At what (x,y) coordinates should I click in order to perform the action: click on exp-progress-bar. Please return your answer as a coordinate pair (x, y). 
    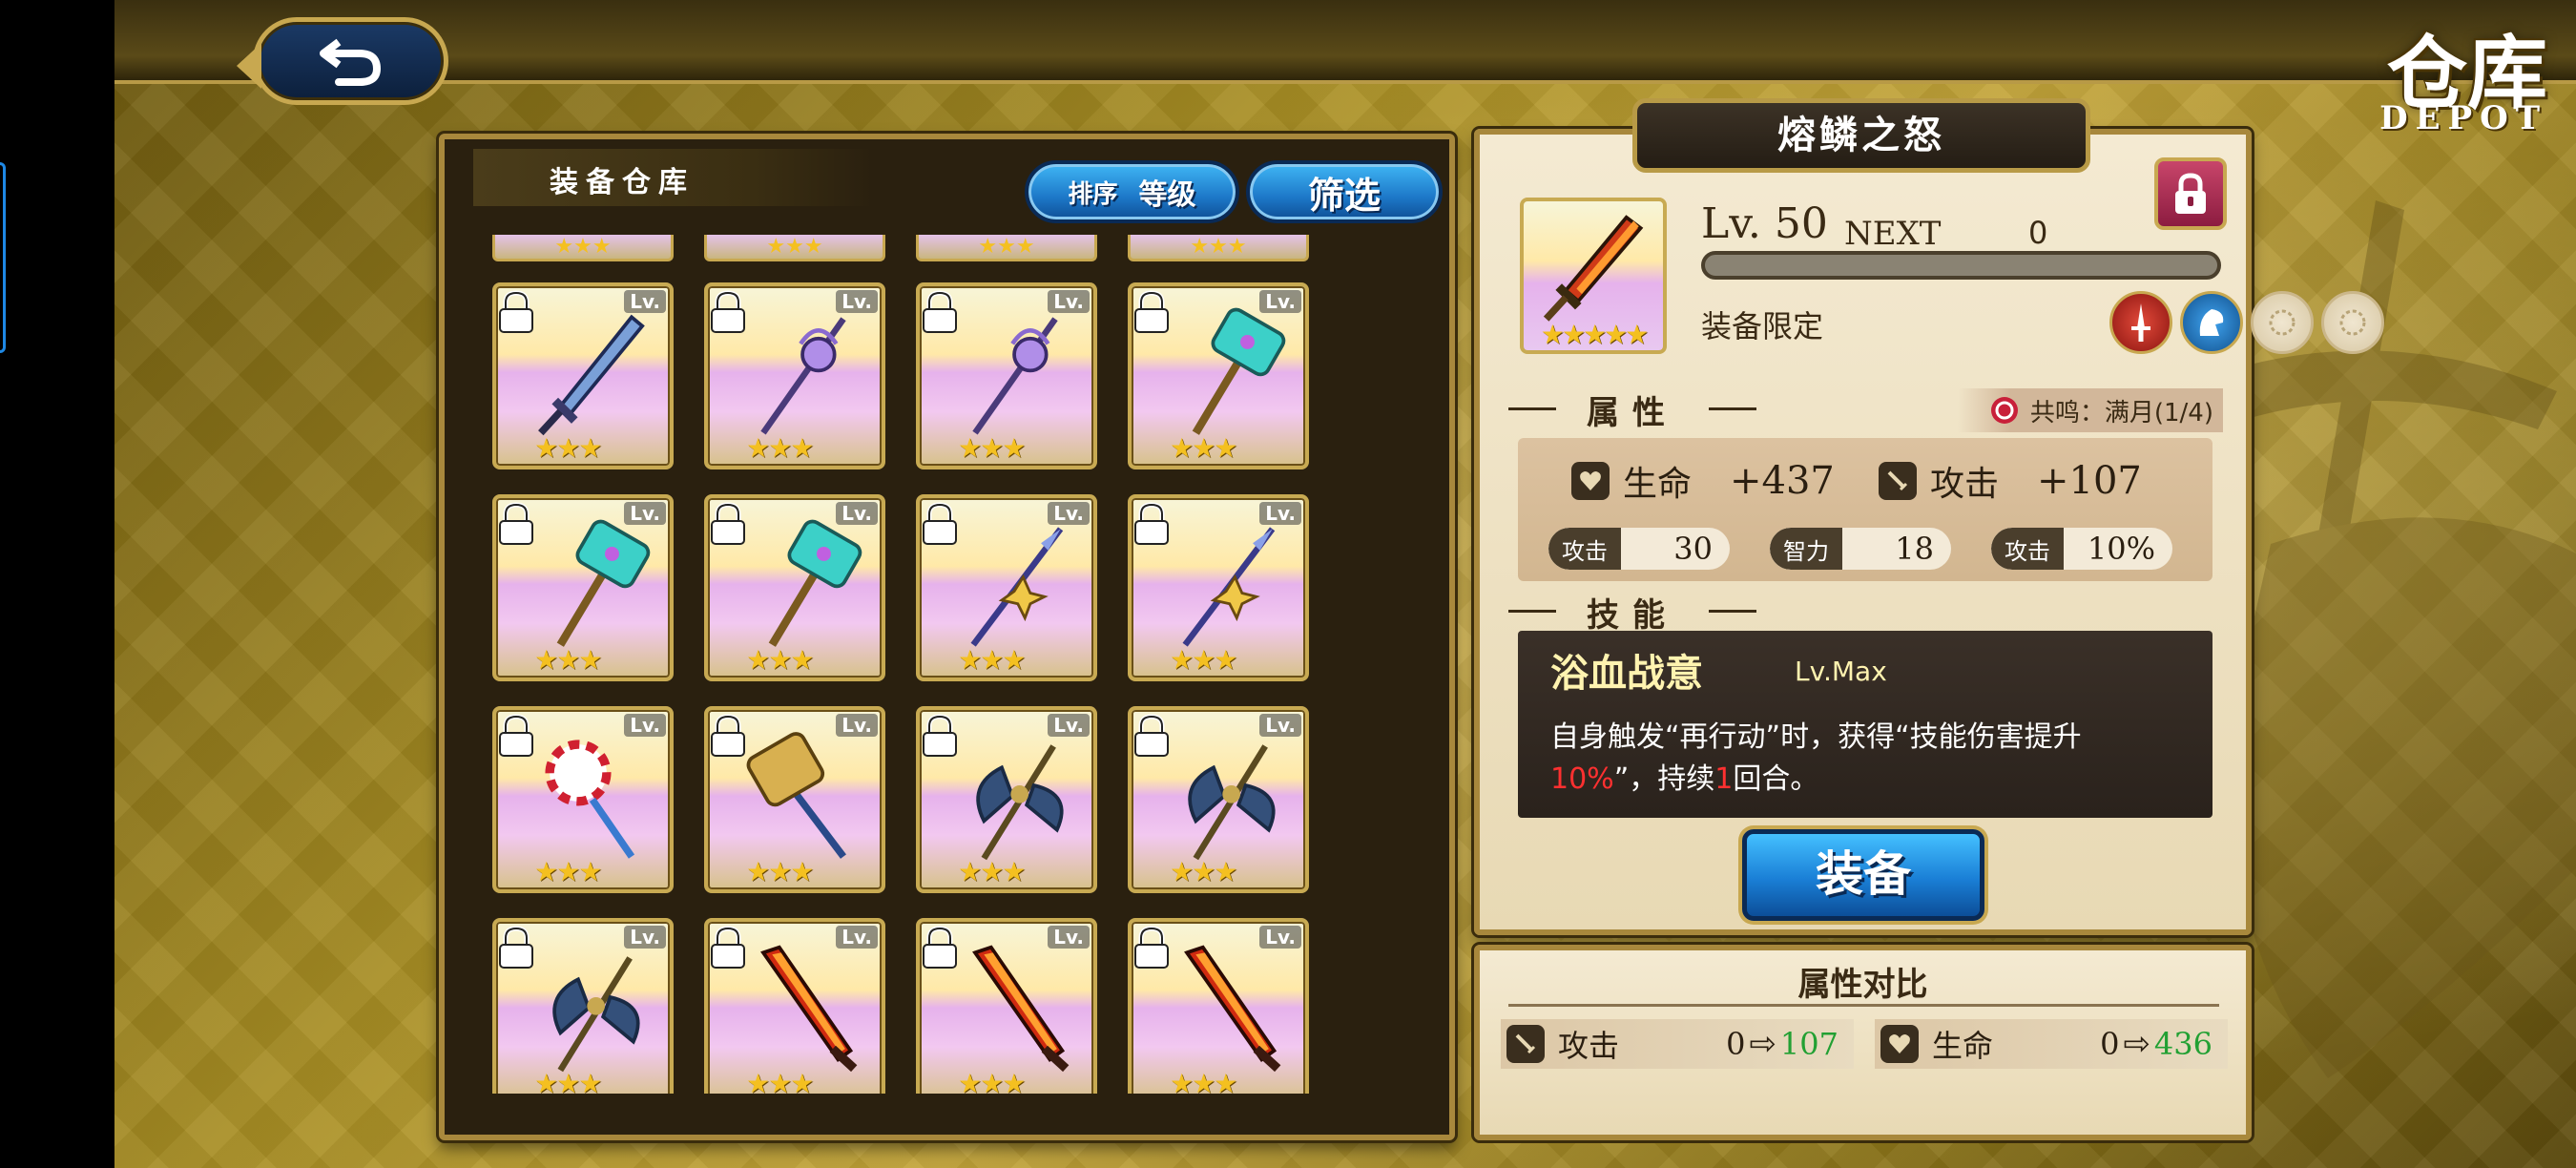
    Looking at the image, I should click on (1961, 266).